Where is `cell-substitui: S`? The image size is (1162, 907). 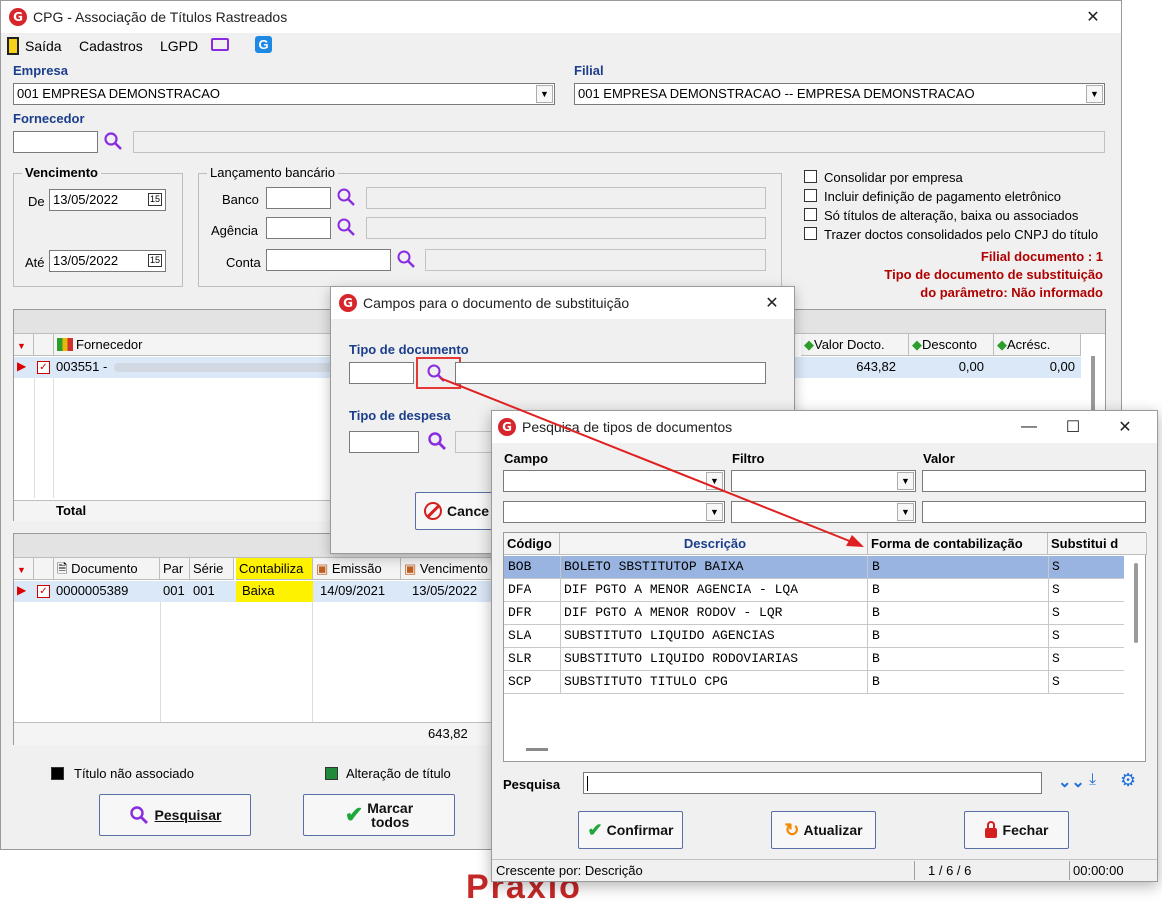
cell-substitui: S is located at coordinates (1056, 566).